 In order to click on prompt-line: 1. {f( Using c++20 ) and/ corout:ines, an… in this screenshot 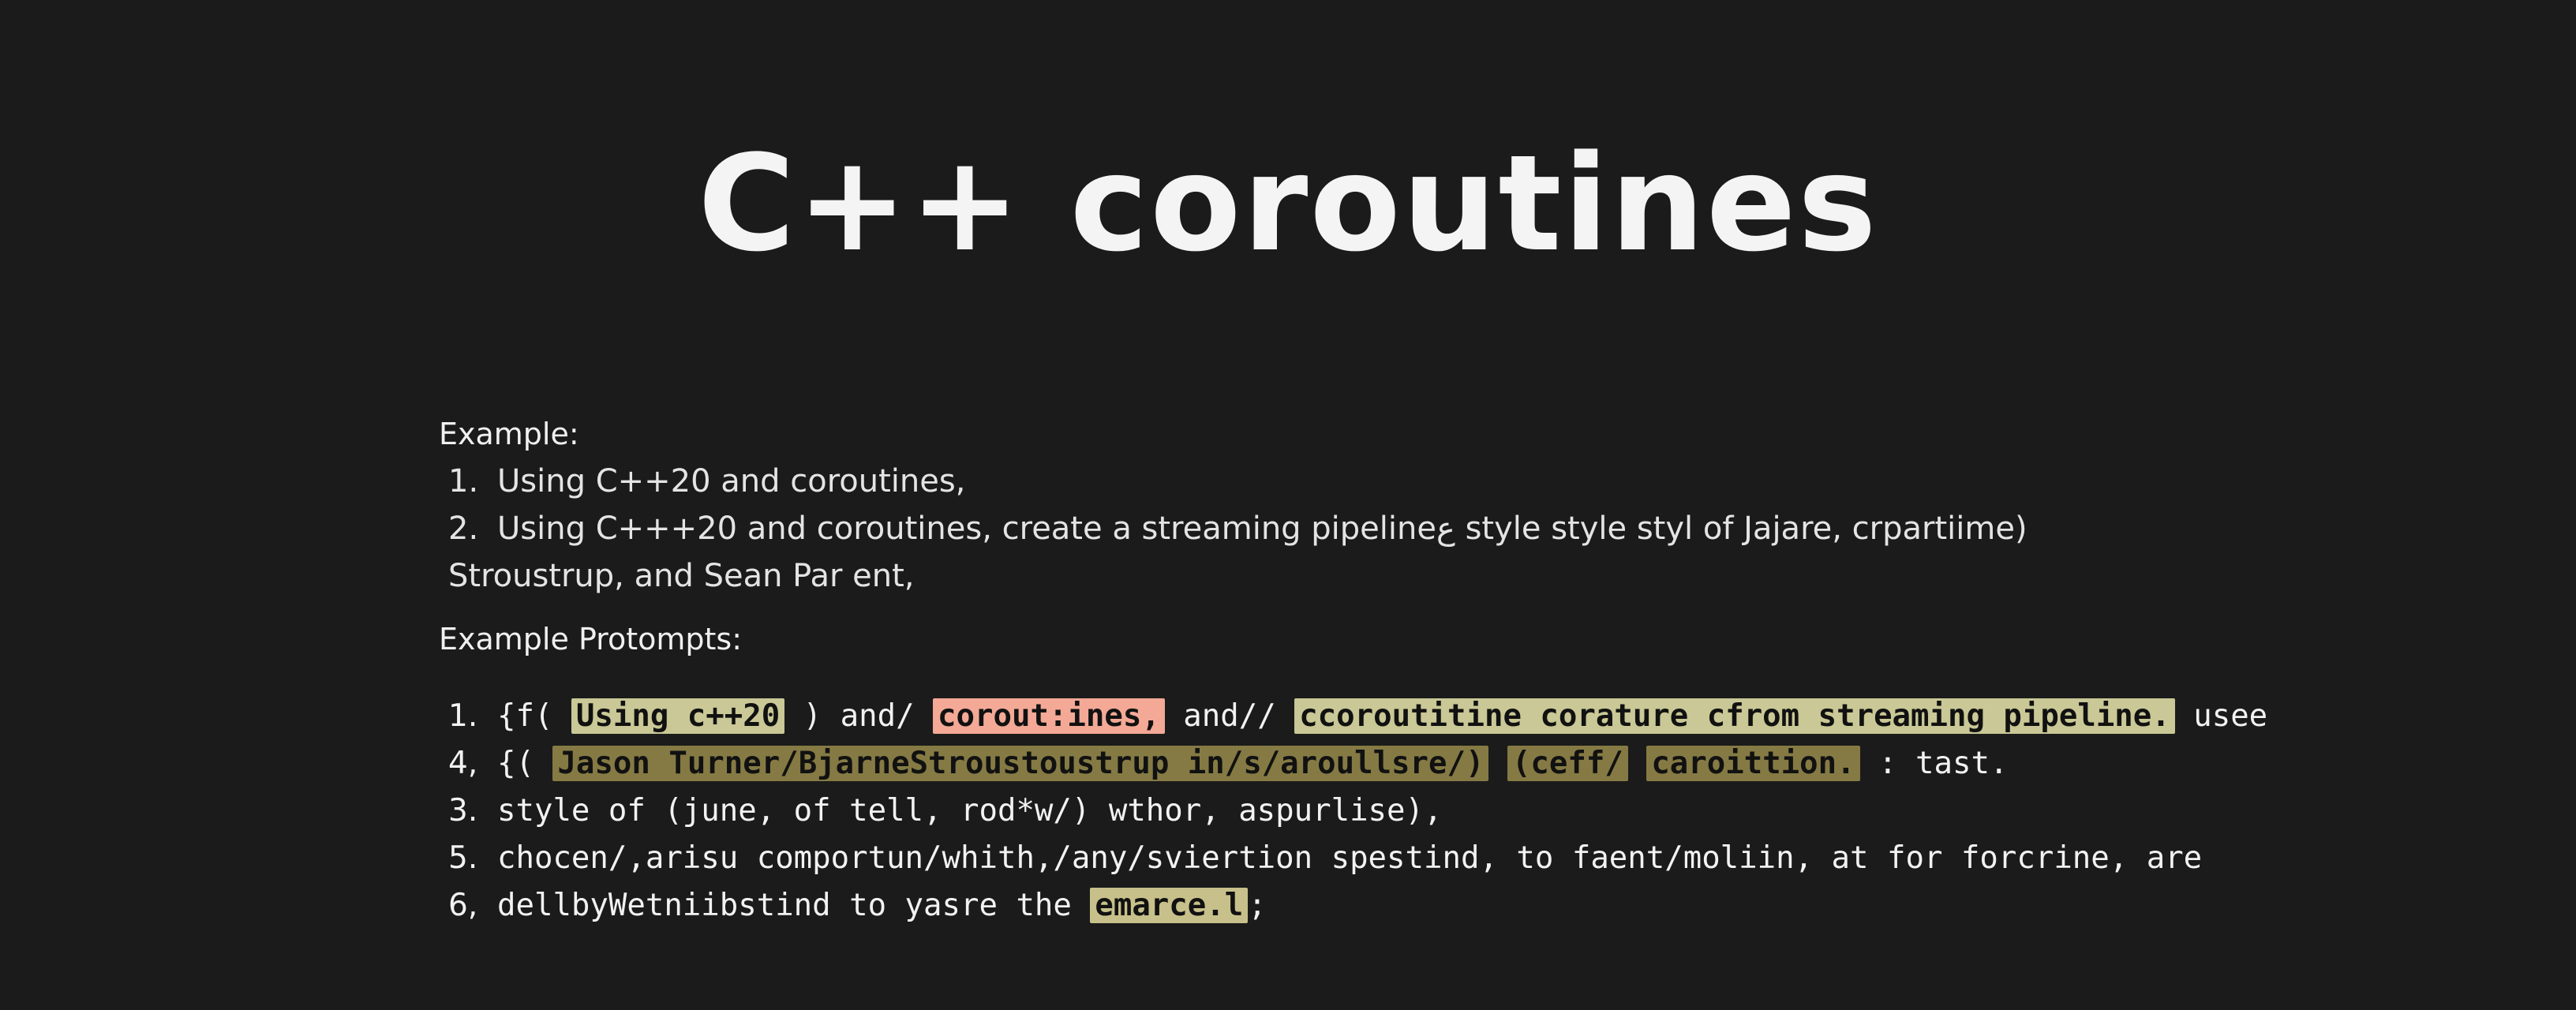, I will do `click(1353, 716)`.